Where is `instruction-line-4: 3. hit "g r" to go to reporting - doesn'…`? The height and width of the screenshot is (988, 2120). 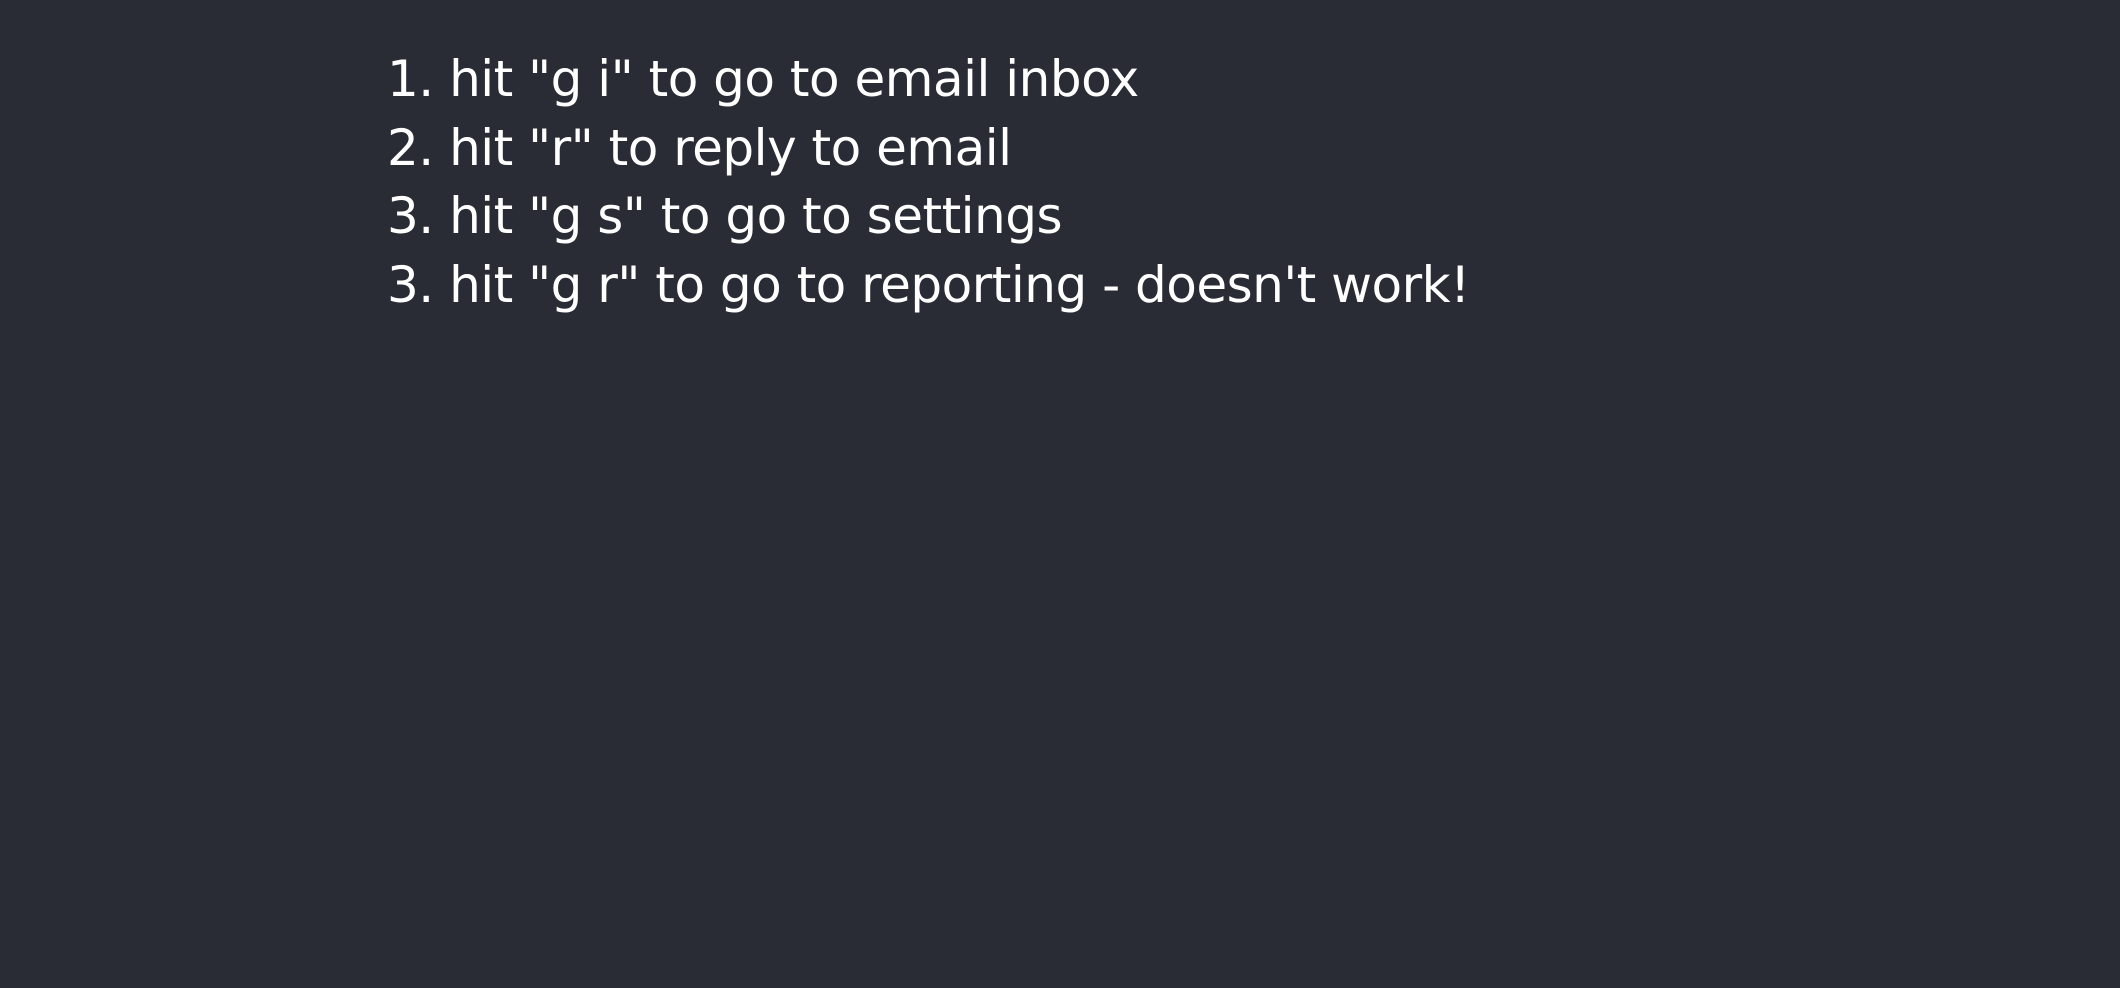
instruction-line-4: 3. hit "g r" to go to reporting - doesn'… is located at coordinates (928, 284).